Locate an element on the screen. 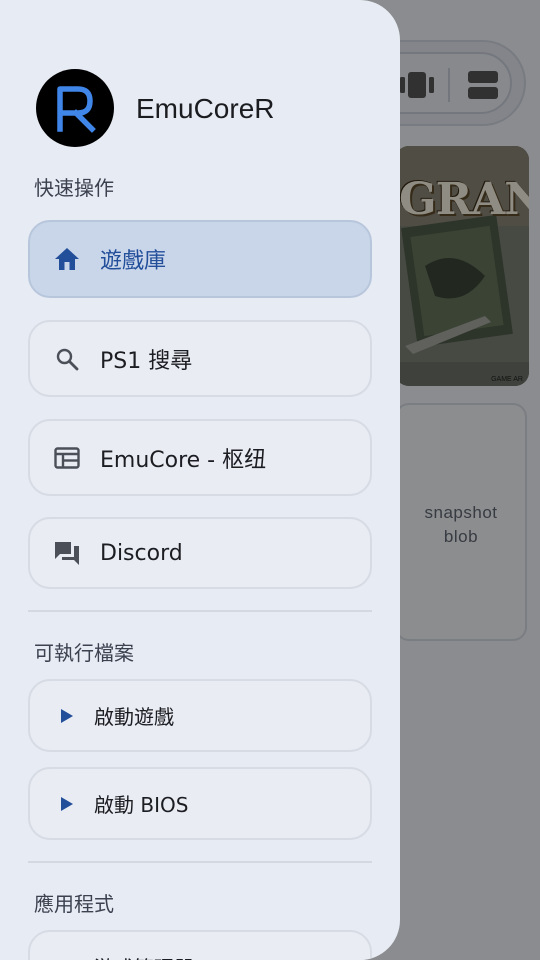 This screenshot has width=540, height=960. nav-item-library: 遊戲庫 is located at coordinates (200, 259).